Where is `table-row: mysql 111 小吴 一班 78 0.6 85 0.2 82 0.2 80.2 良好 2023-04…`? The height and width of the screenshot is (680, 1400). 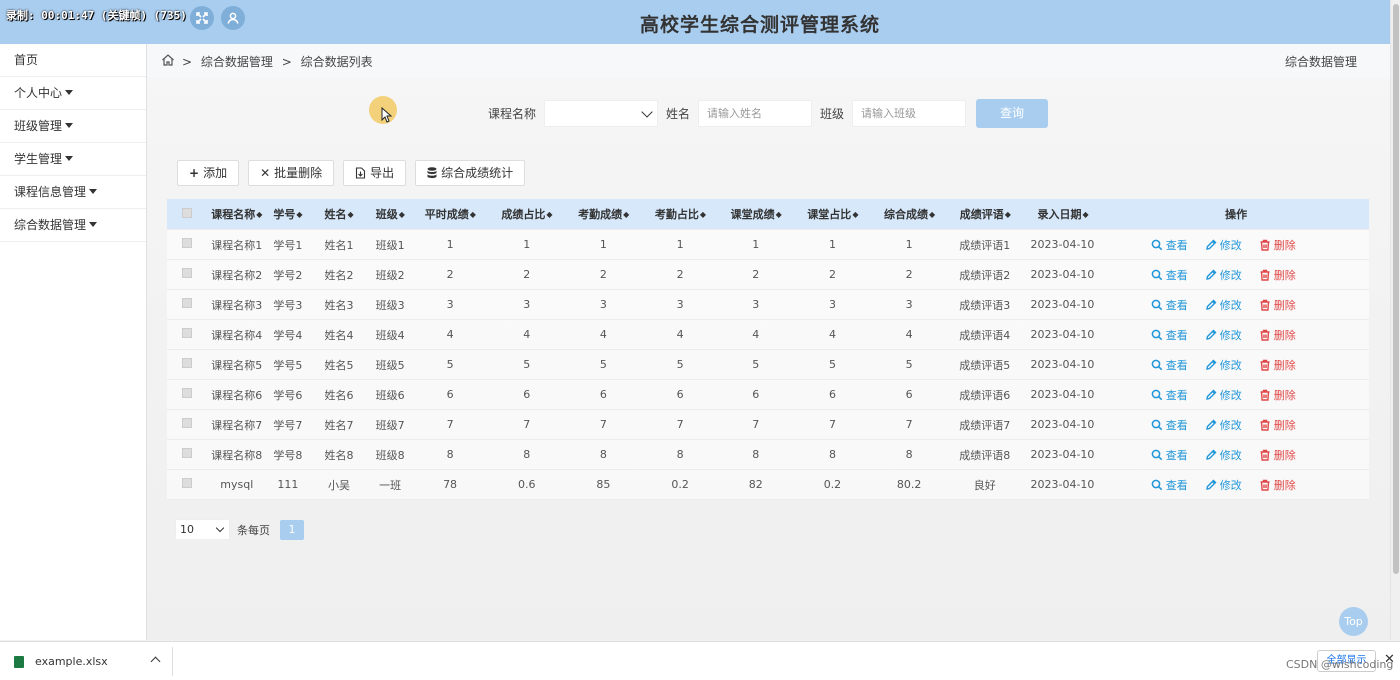 table-row: mysql 111 小吴 一班 78 0.6 85 0.2 82 0.2 80.2 良好 2023-04… is located at coordinates (768, 485).